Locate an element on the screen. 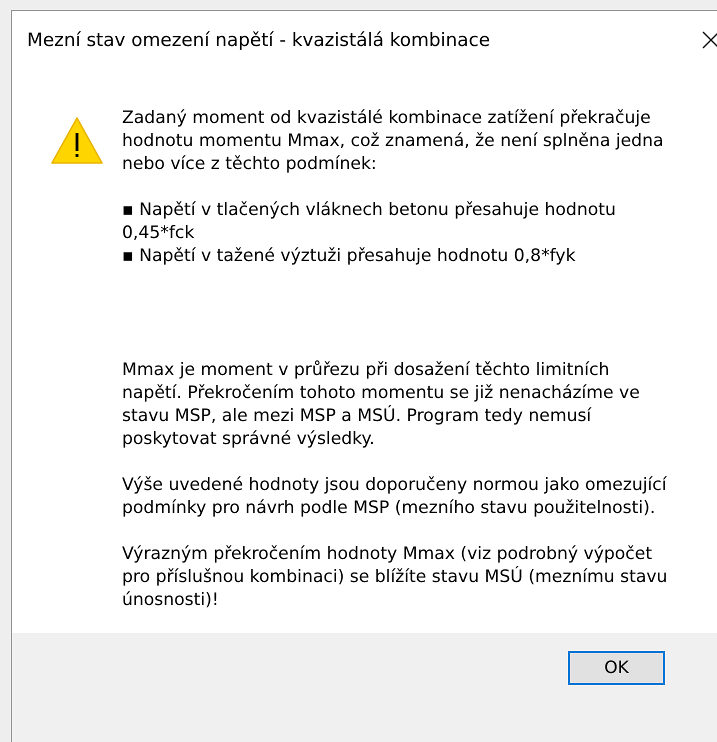 Image resolution: width=717 pixels, height=742 pixels. message-text: Výrazným překročením hodnoty Mmax (viz podrobný výpočet pro příslušnou kombinaci) se blížíte stavu MSÚ (meznímu stavu únosnosti)! is located at coordinates (395, 577).